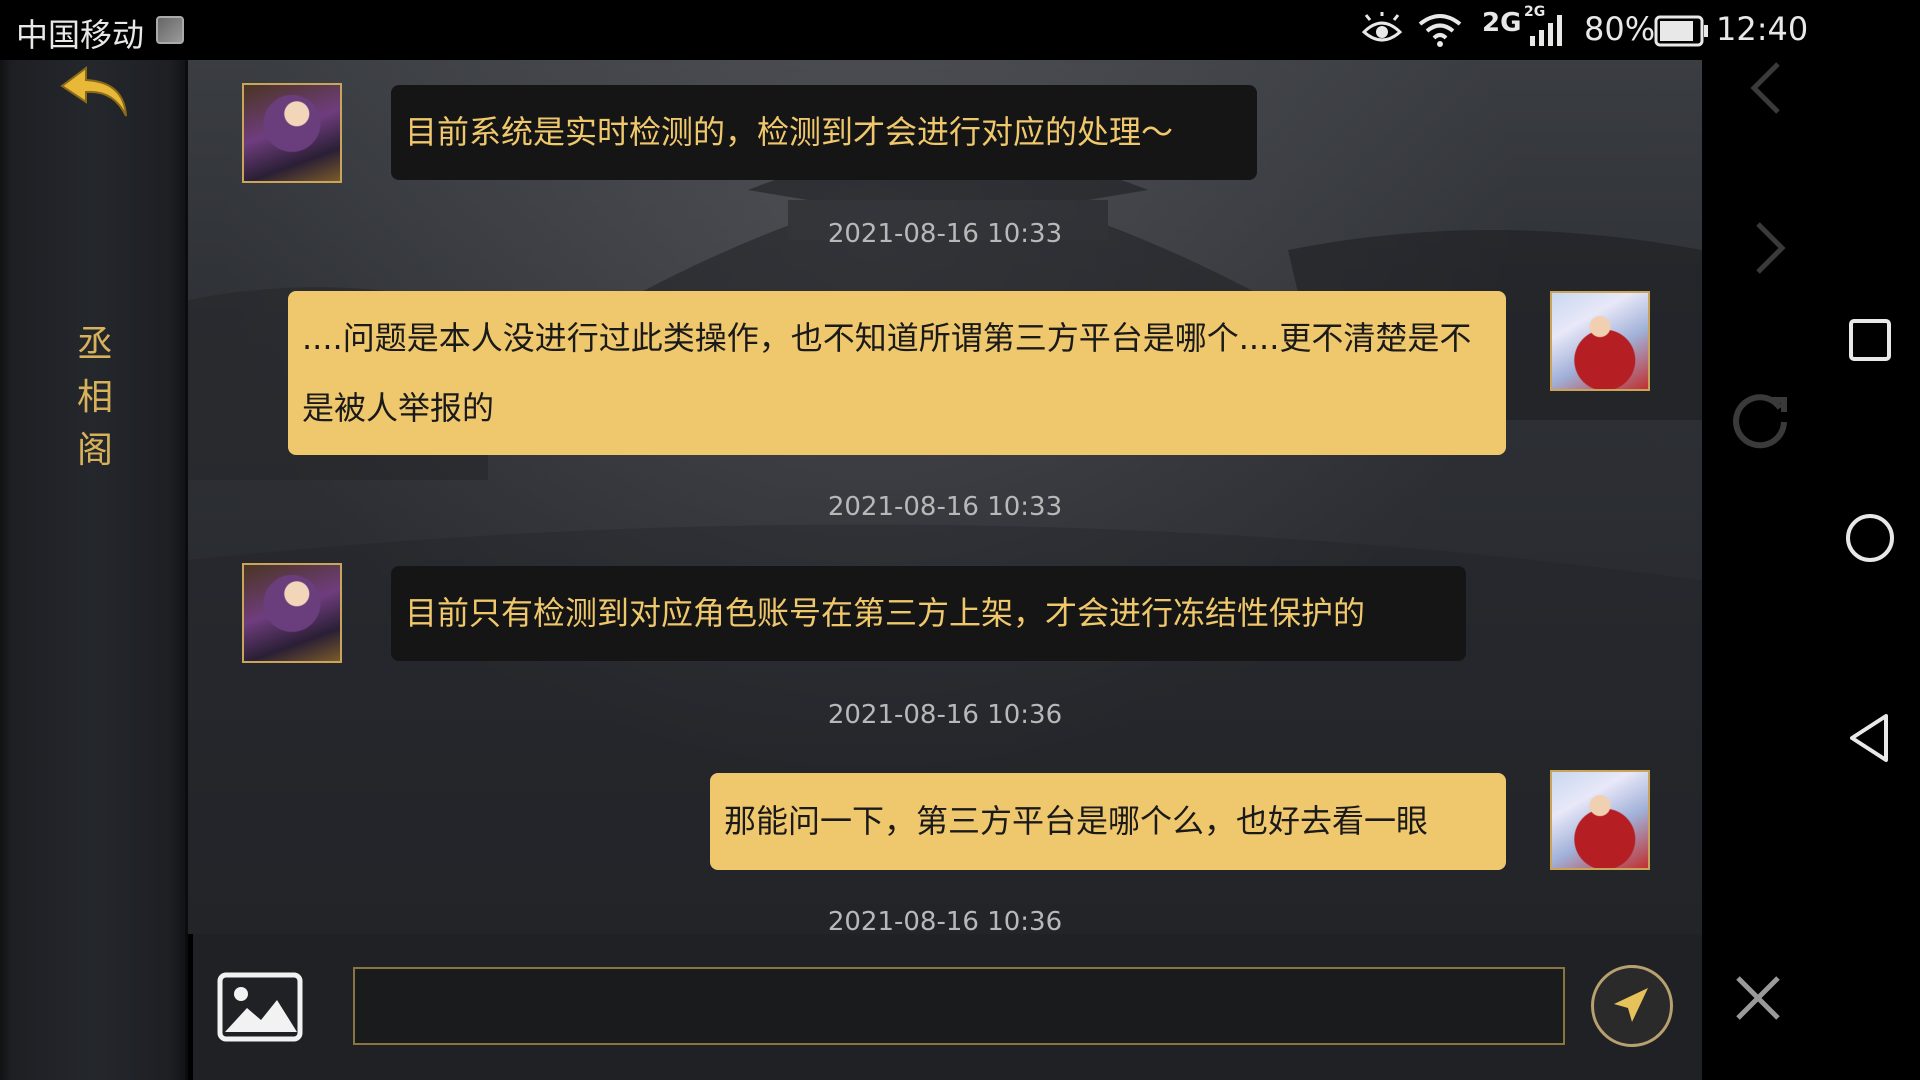 This screenshot has width=1920, height=1080. Describe the element at coordinates (1768, 250) in the screenshot. I see `chevron-right-icon` at that location.